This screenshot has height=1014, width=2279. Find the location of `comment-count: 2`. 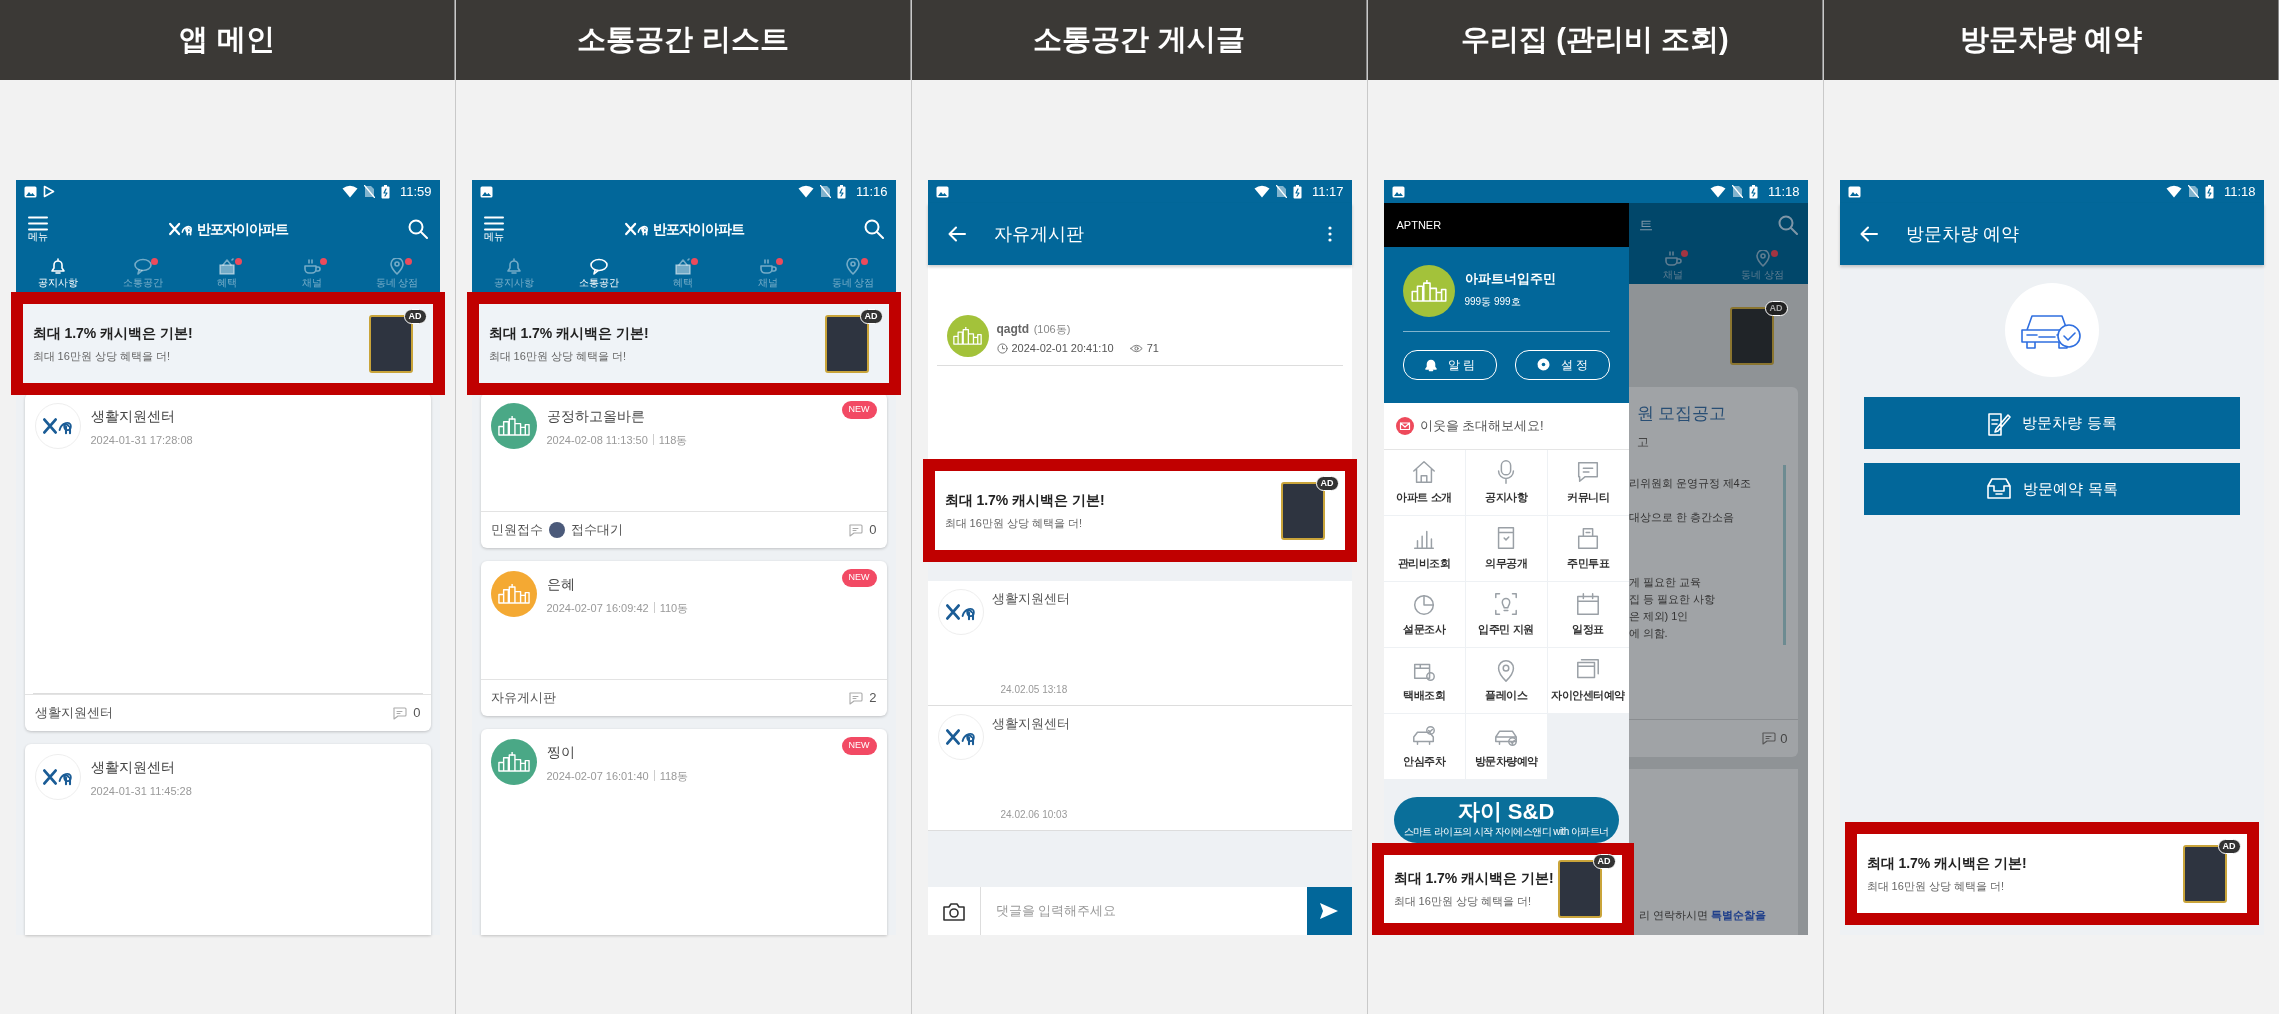

comment-count: 2 is located at coordinates (873, 698).